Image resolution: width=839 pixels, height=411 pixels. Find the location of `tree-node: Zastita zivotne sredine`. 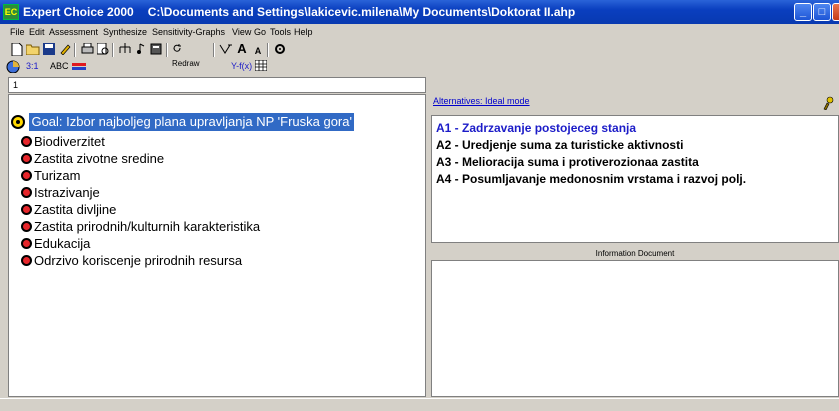

tree-node: Zastita zivotne sredine is located at coordinates (140, 158).